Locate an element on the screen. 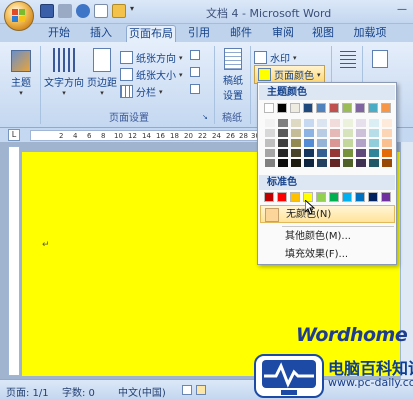  page-count: 页面: 1/1 is located at coordinates (27, 391).